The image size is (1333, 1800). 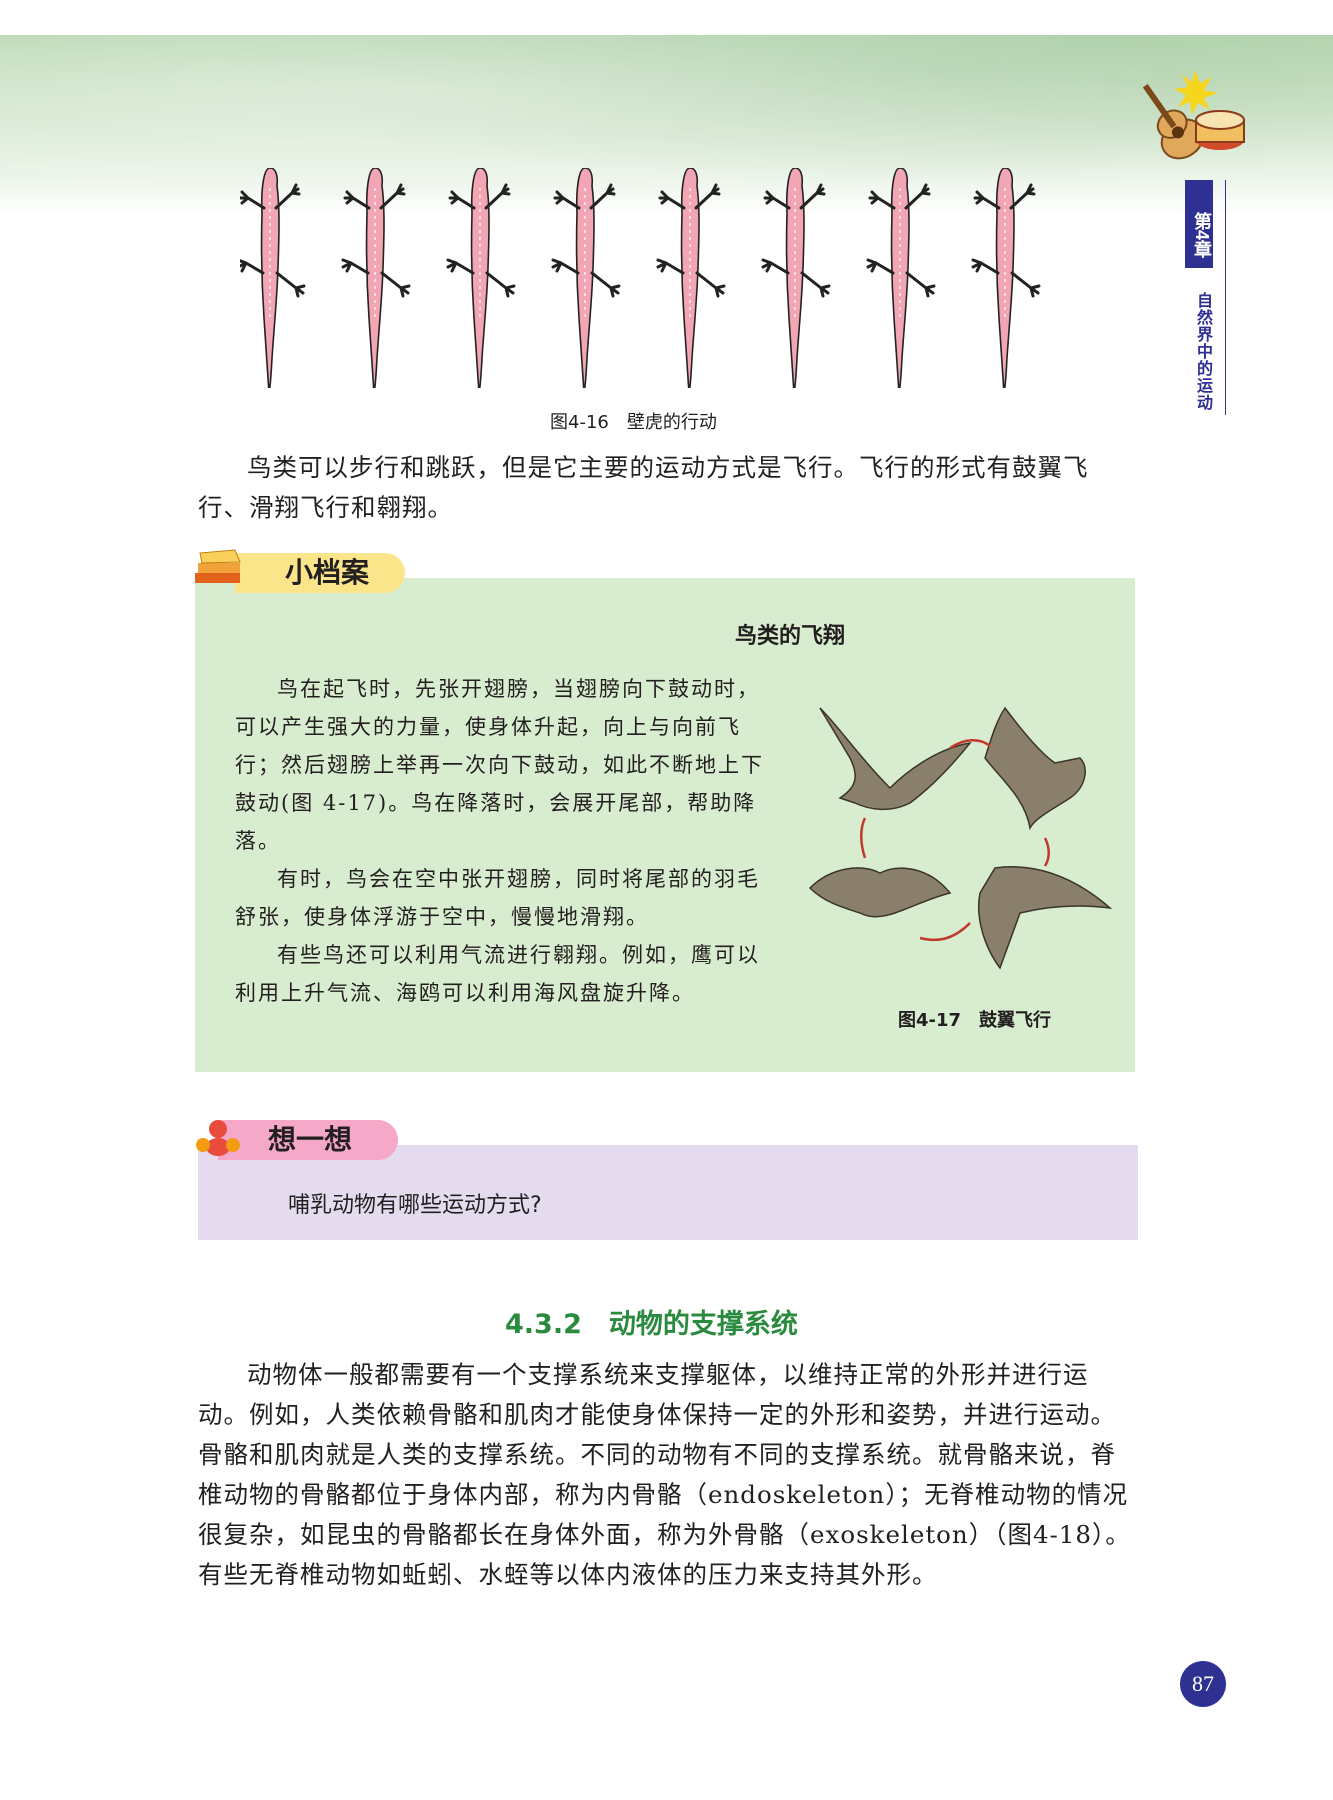 I want to click on think-box-label: 想一想, so click(x=308, y=1140).